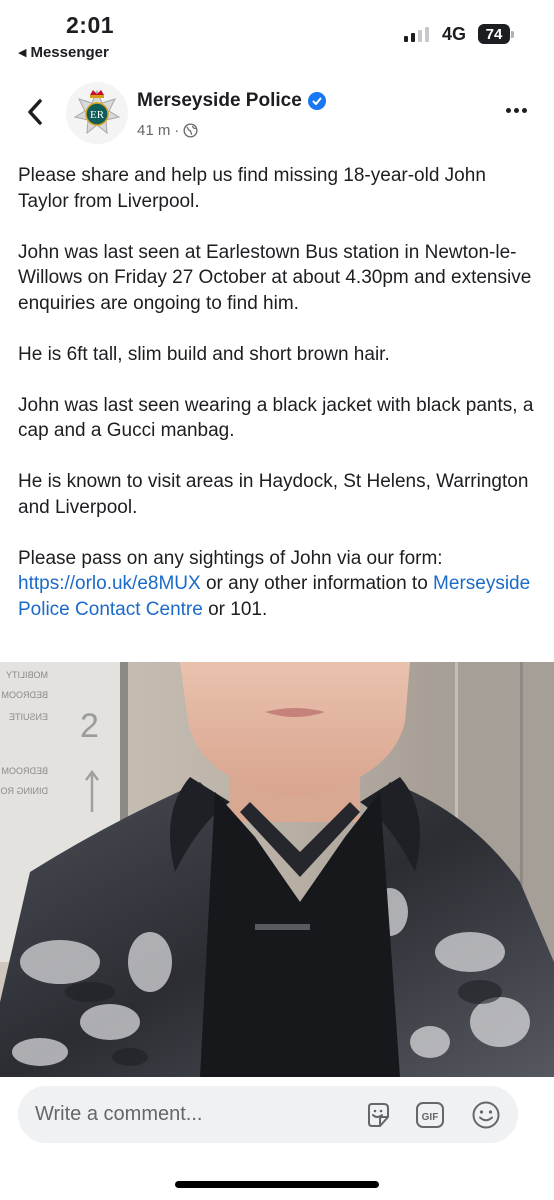 This screenshot has width=554, height=1200. Describe the element at coordinates (317, 583) in the screenshot. I see `contact-text: or any other information to` at that location.